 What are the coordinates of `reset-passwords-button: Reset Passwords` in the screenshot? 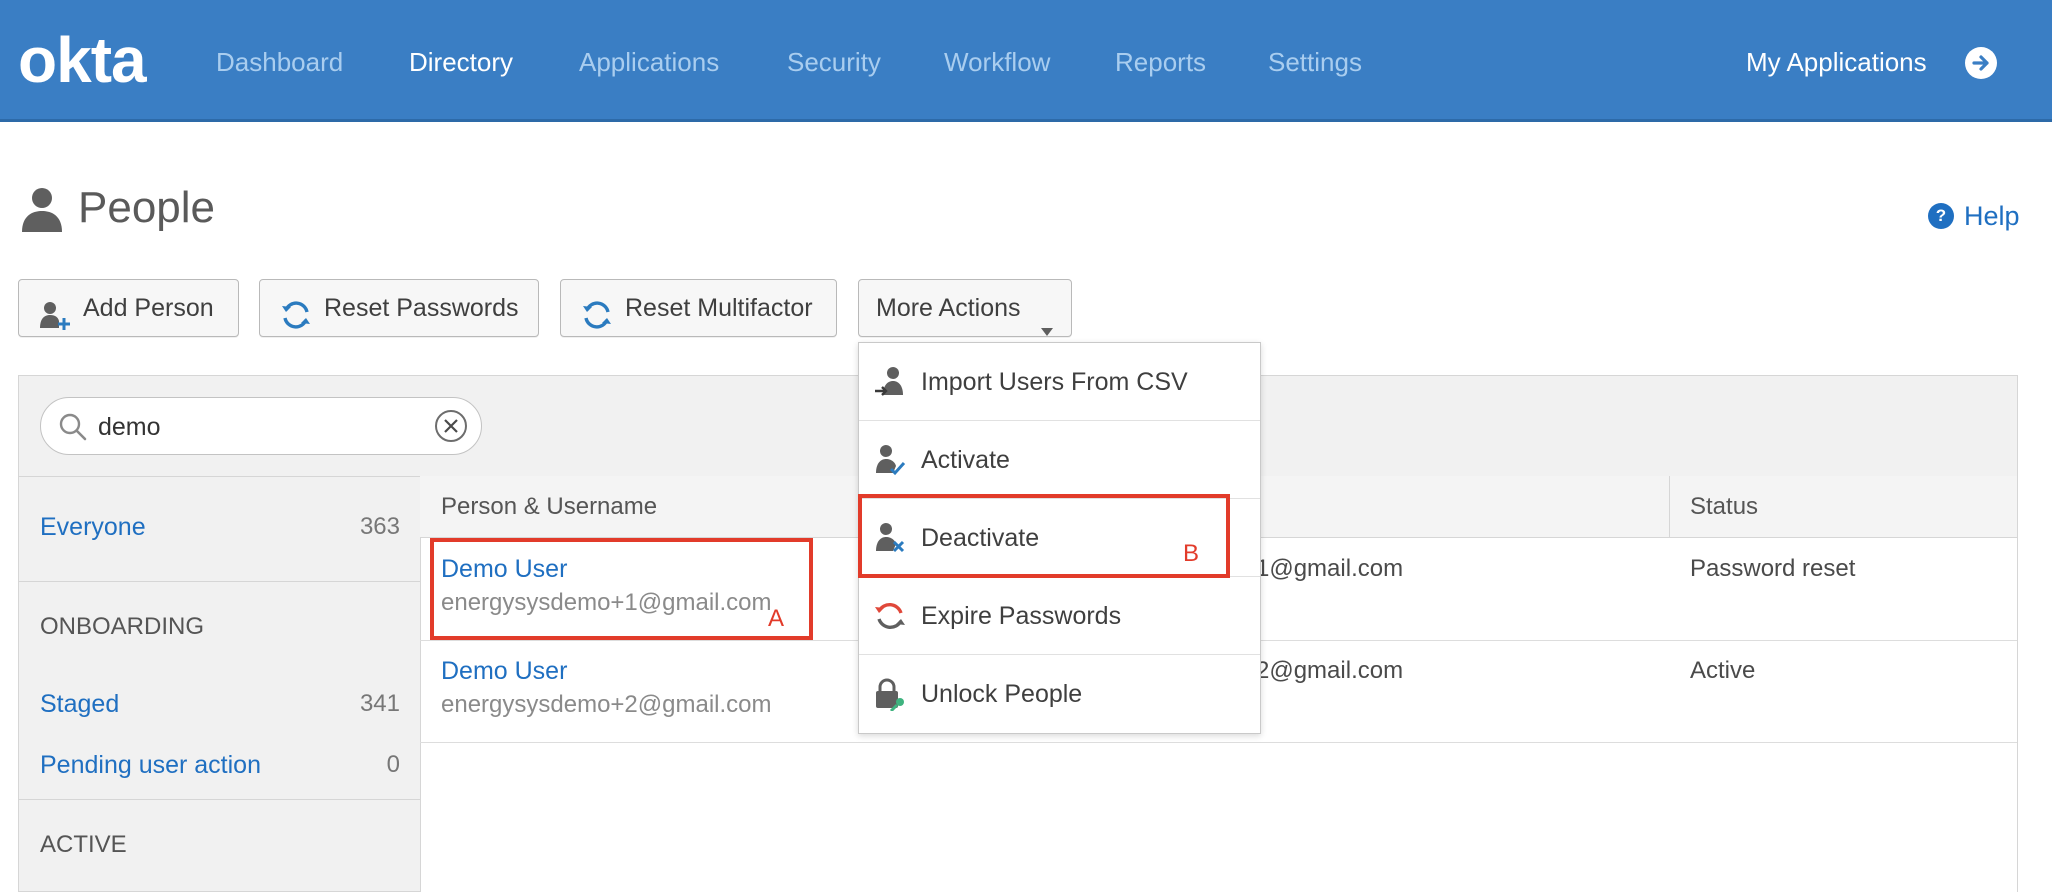 It's located at (399, 308).